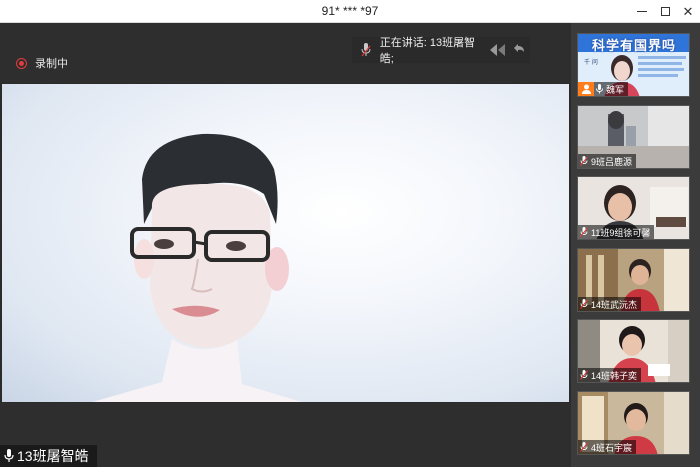 The width and height of the screenshot is (700, 467). What do you see at coordinates (633, 423) in the screenshot?
I see `participant-thumbnail: 4班石宇宸` at bounding box center [633, 423].